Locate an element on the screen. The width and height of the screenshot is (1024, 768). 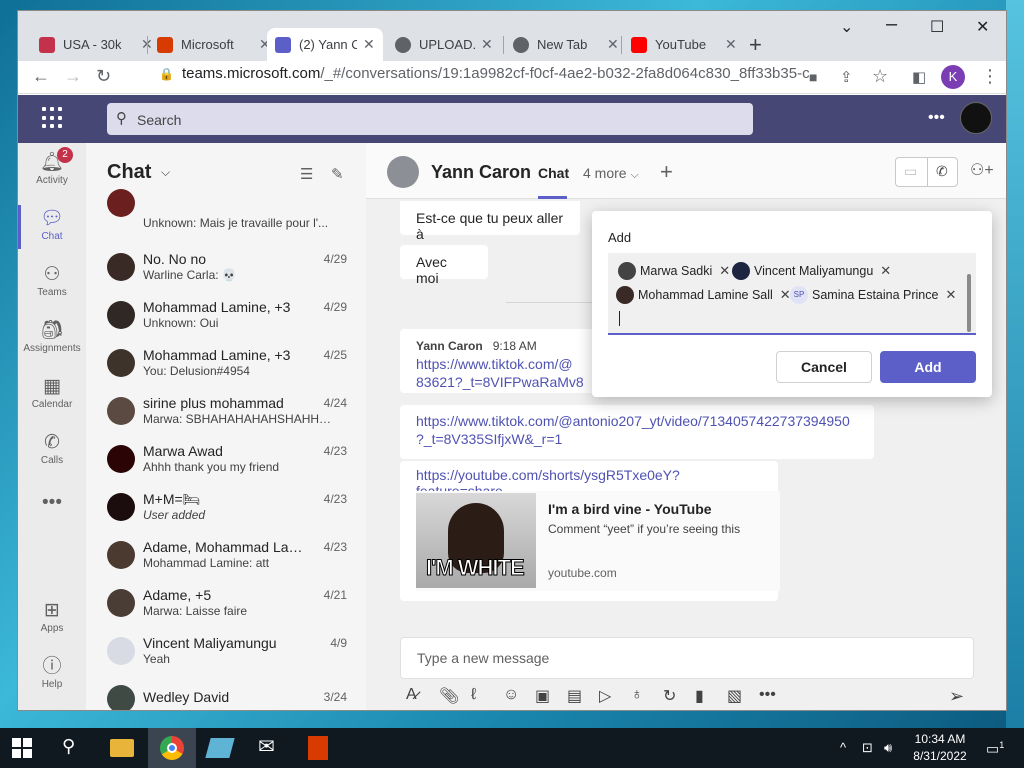
browser-tab-4: UPLOAD.E ✕ is located at coordinates (444, 44).